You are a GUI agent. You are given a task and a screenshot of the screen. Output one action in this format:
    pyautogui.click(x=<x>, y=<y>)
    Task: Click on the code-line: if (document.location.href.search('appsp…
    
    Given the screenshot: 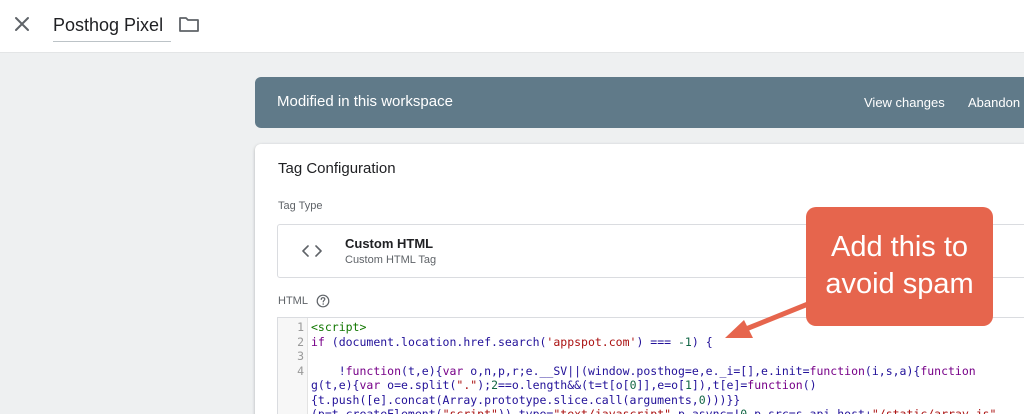 What is the action you would take?
    pyautogui.click(x=661, y=342)
    